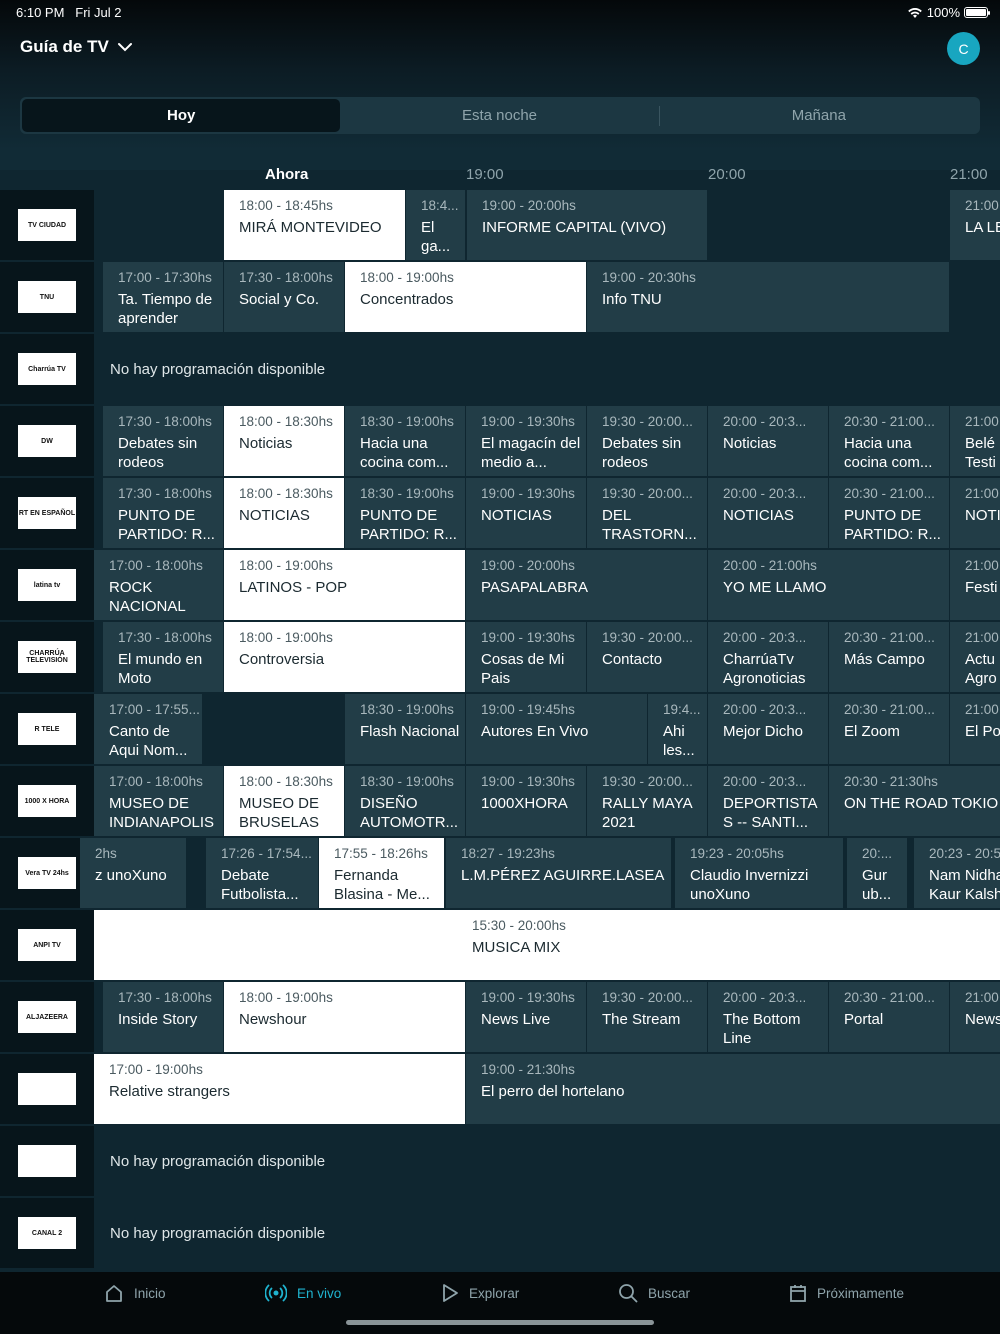 Image resolution: width=1000 pixels, height=1334 pixels. What do you see at coordinates (647, 657) in the screenshot?
I see `program-cell: 19:30 - 20:00... Contacto` at bounding box center [647, 657].